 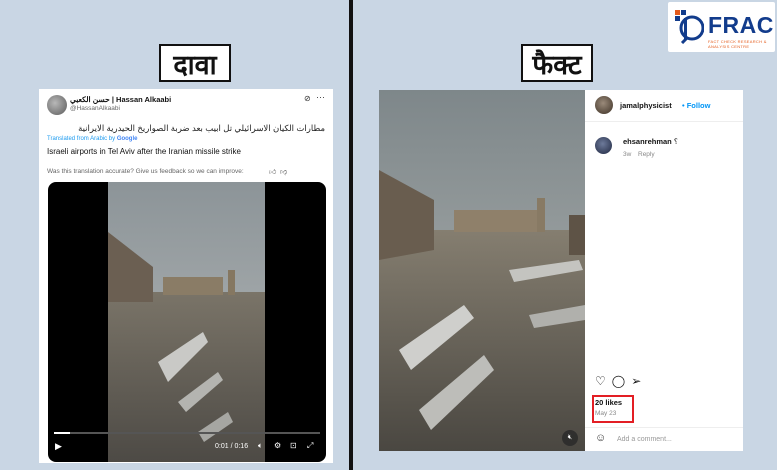 What do you see at coordinates (195, 63) in the screenshot?
I see `claim-label: दावा` at bounding box center [195, 63].